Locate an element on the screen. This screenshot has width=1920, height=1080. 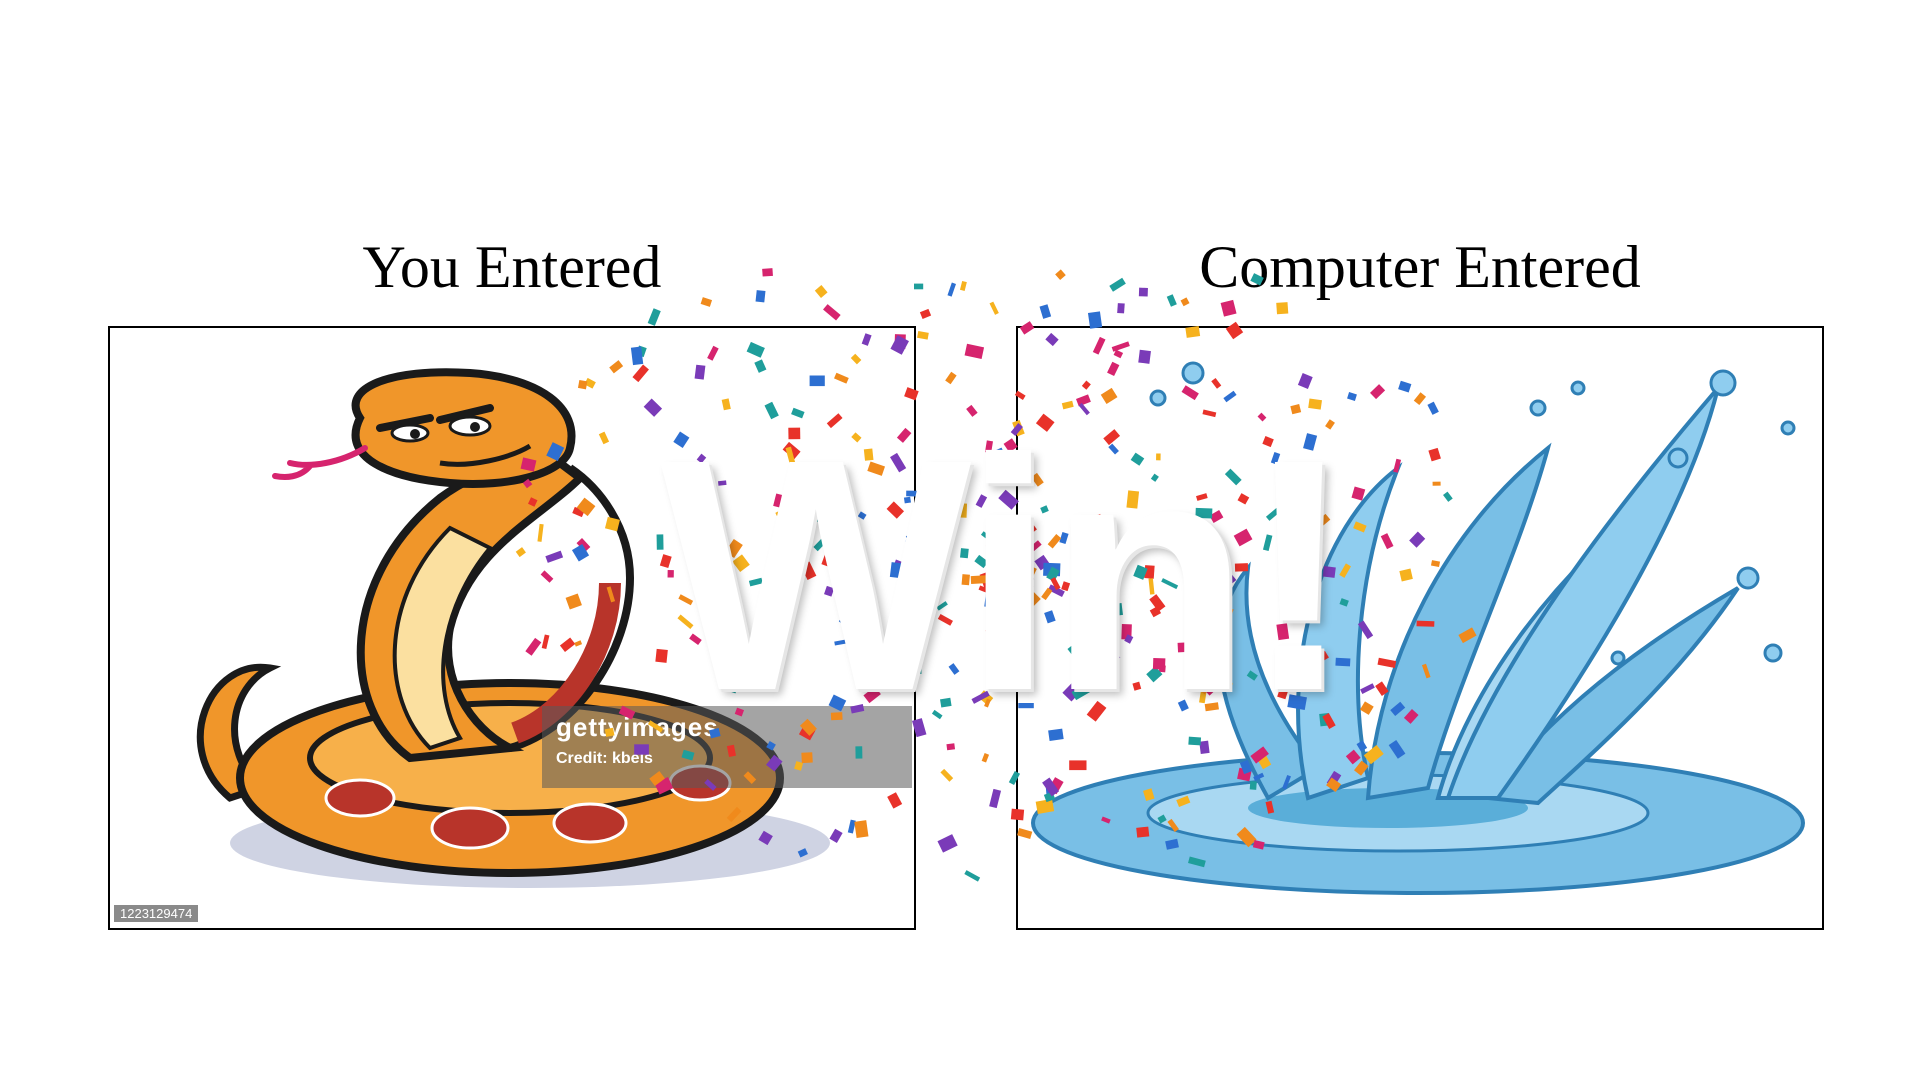
stock-image-id: 1223129474 is located at coordinates (156, 913).